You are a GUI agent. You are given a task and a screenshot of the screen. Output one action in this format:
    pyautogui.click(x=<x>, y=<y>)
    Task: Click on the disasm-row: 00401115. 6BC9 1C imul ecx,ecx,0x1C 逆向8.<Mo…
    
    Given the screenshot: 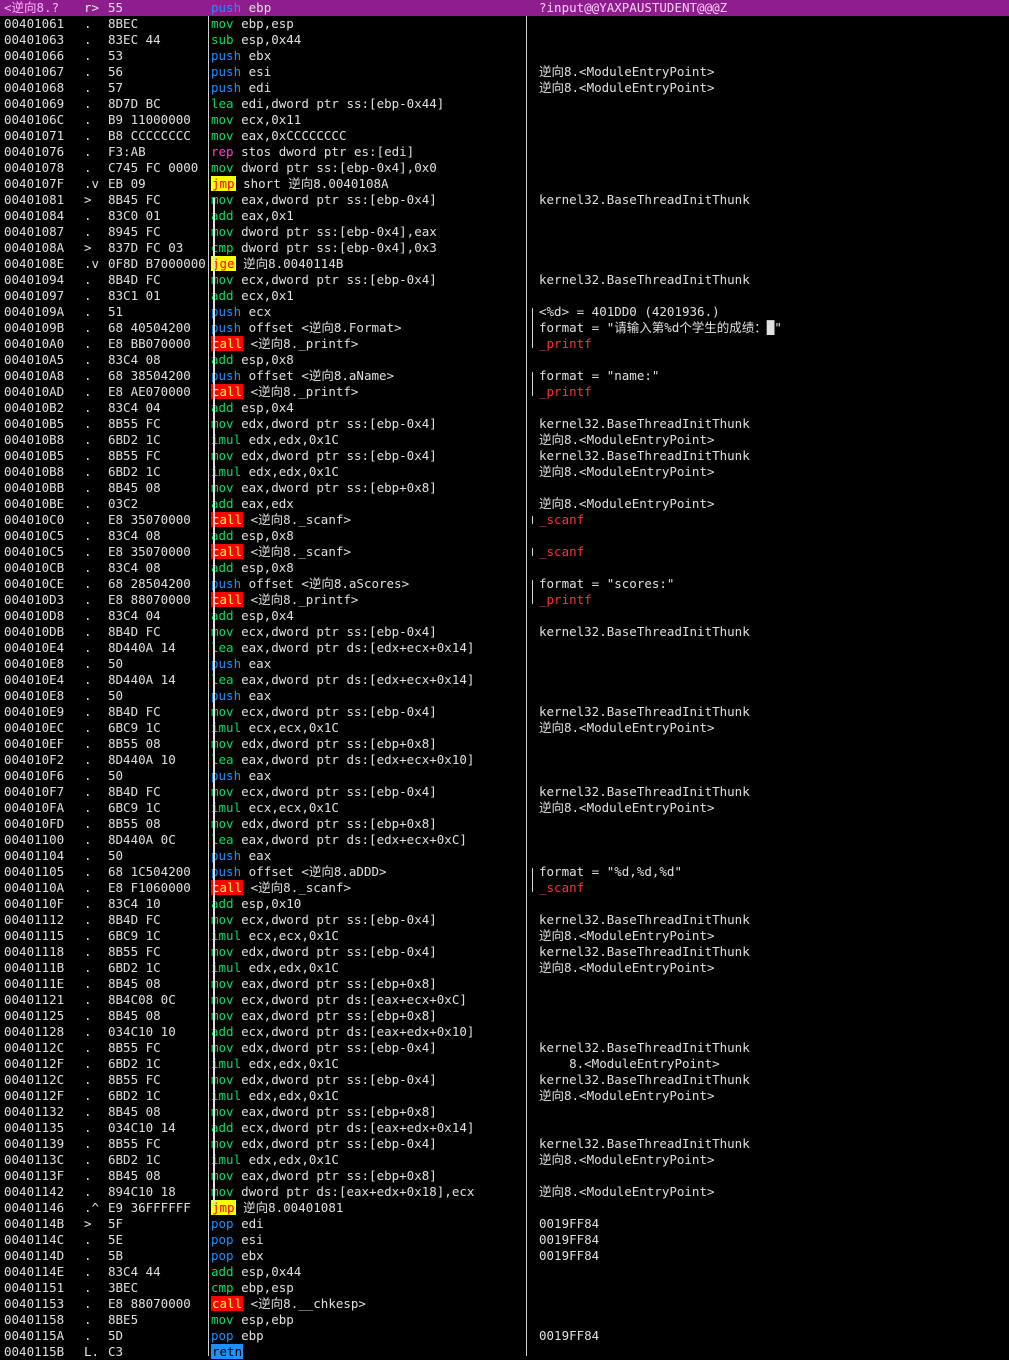 What is the action you would take?
    pyautogui.click(x=504, y=936)
    